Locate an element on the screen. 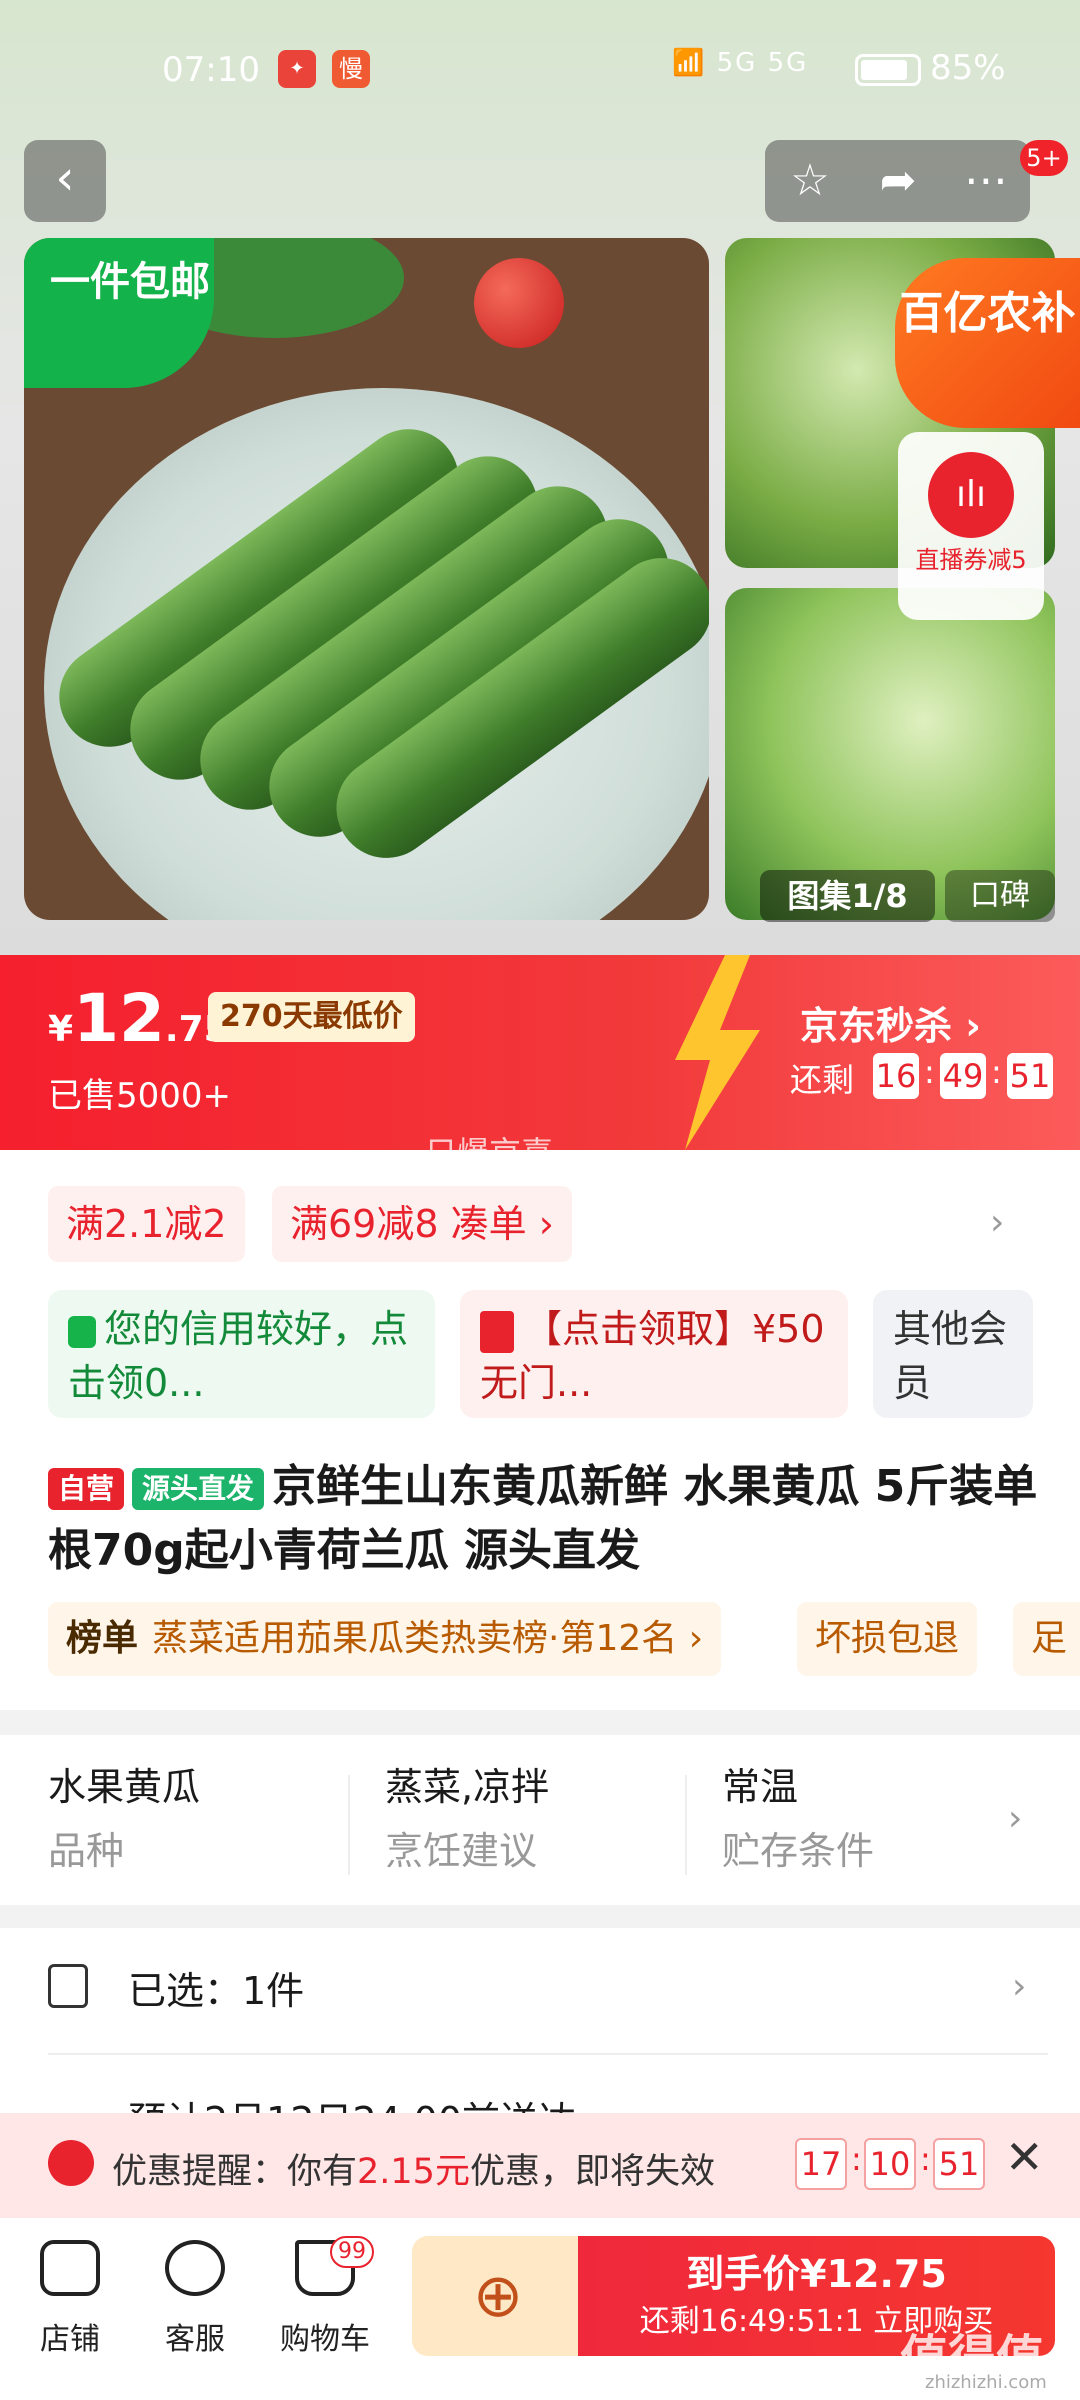  clock-icon is located at coordinates (71, 2163).